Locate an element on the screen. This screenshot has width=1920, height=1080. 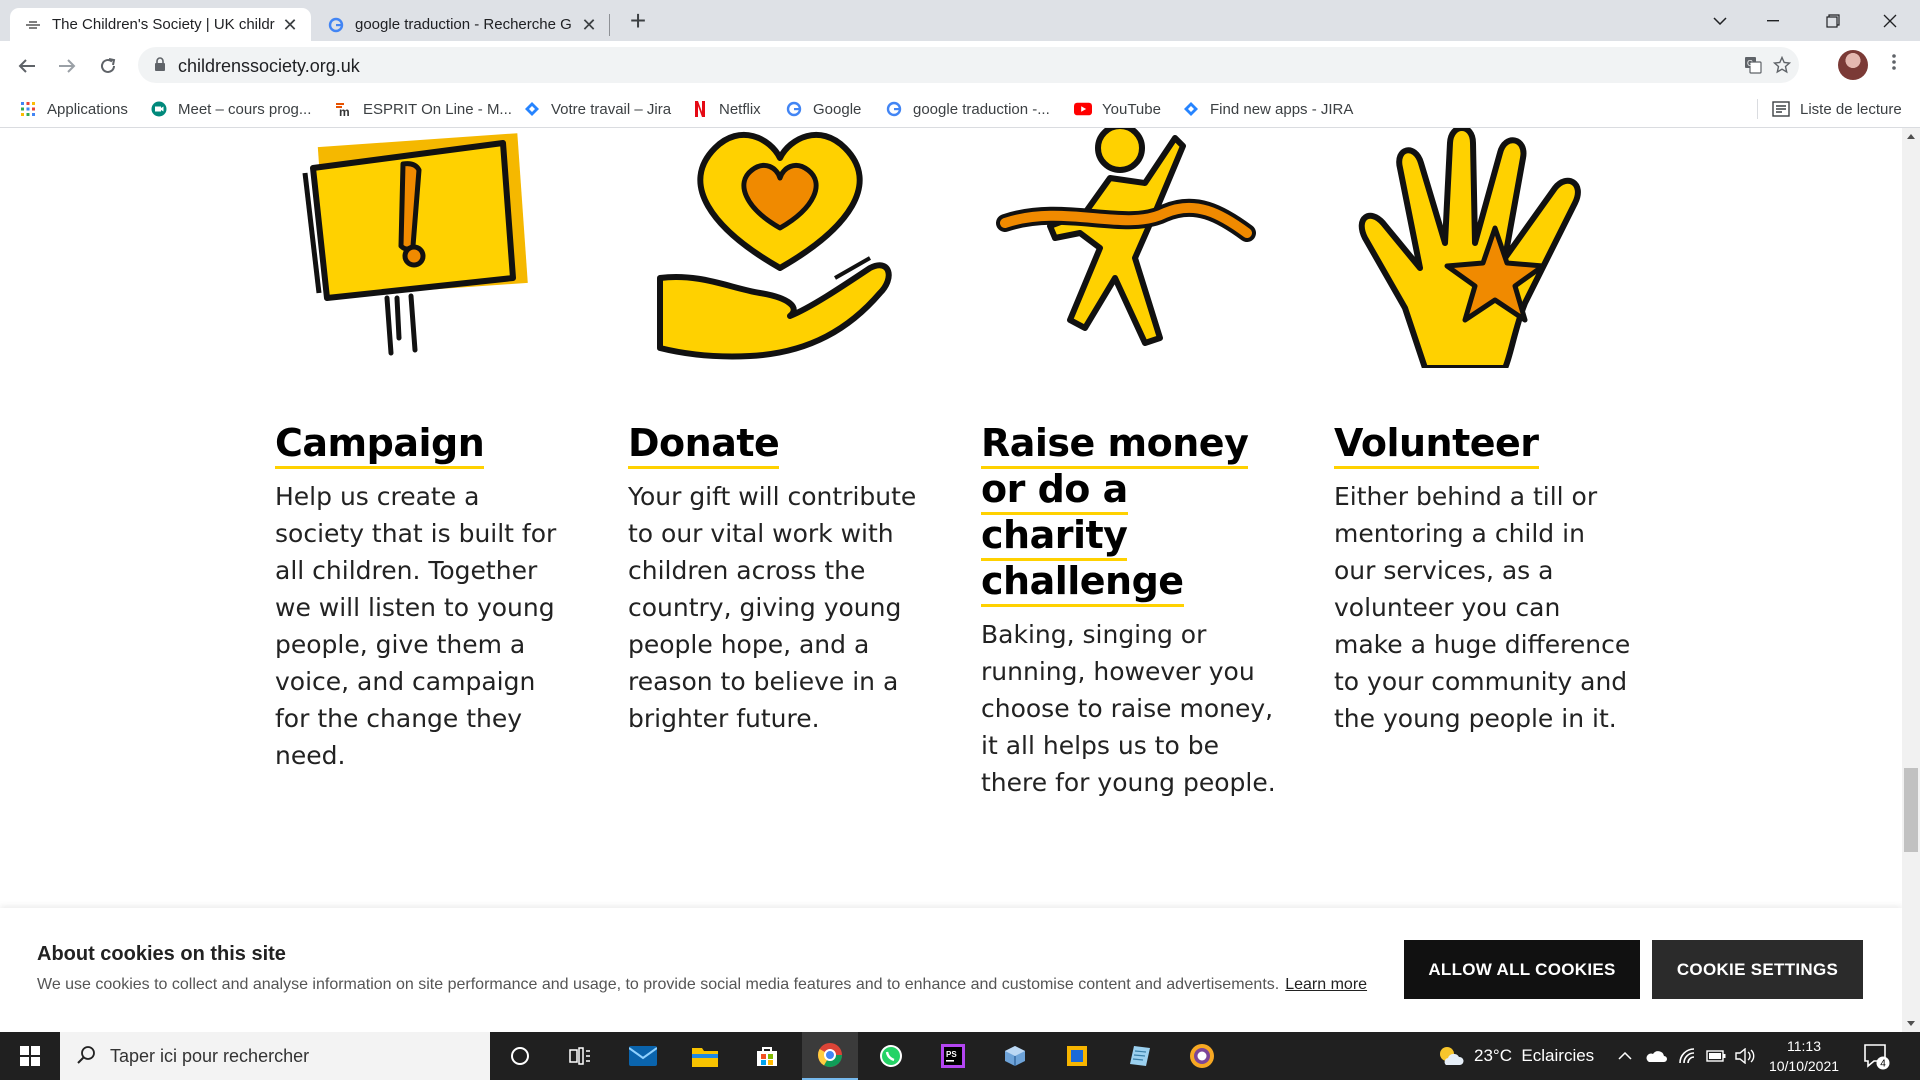
card-title: Raise money or do a charity challenge is located at coordinates (1131, 514).